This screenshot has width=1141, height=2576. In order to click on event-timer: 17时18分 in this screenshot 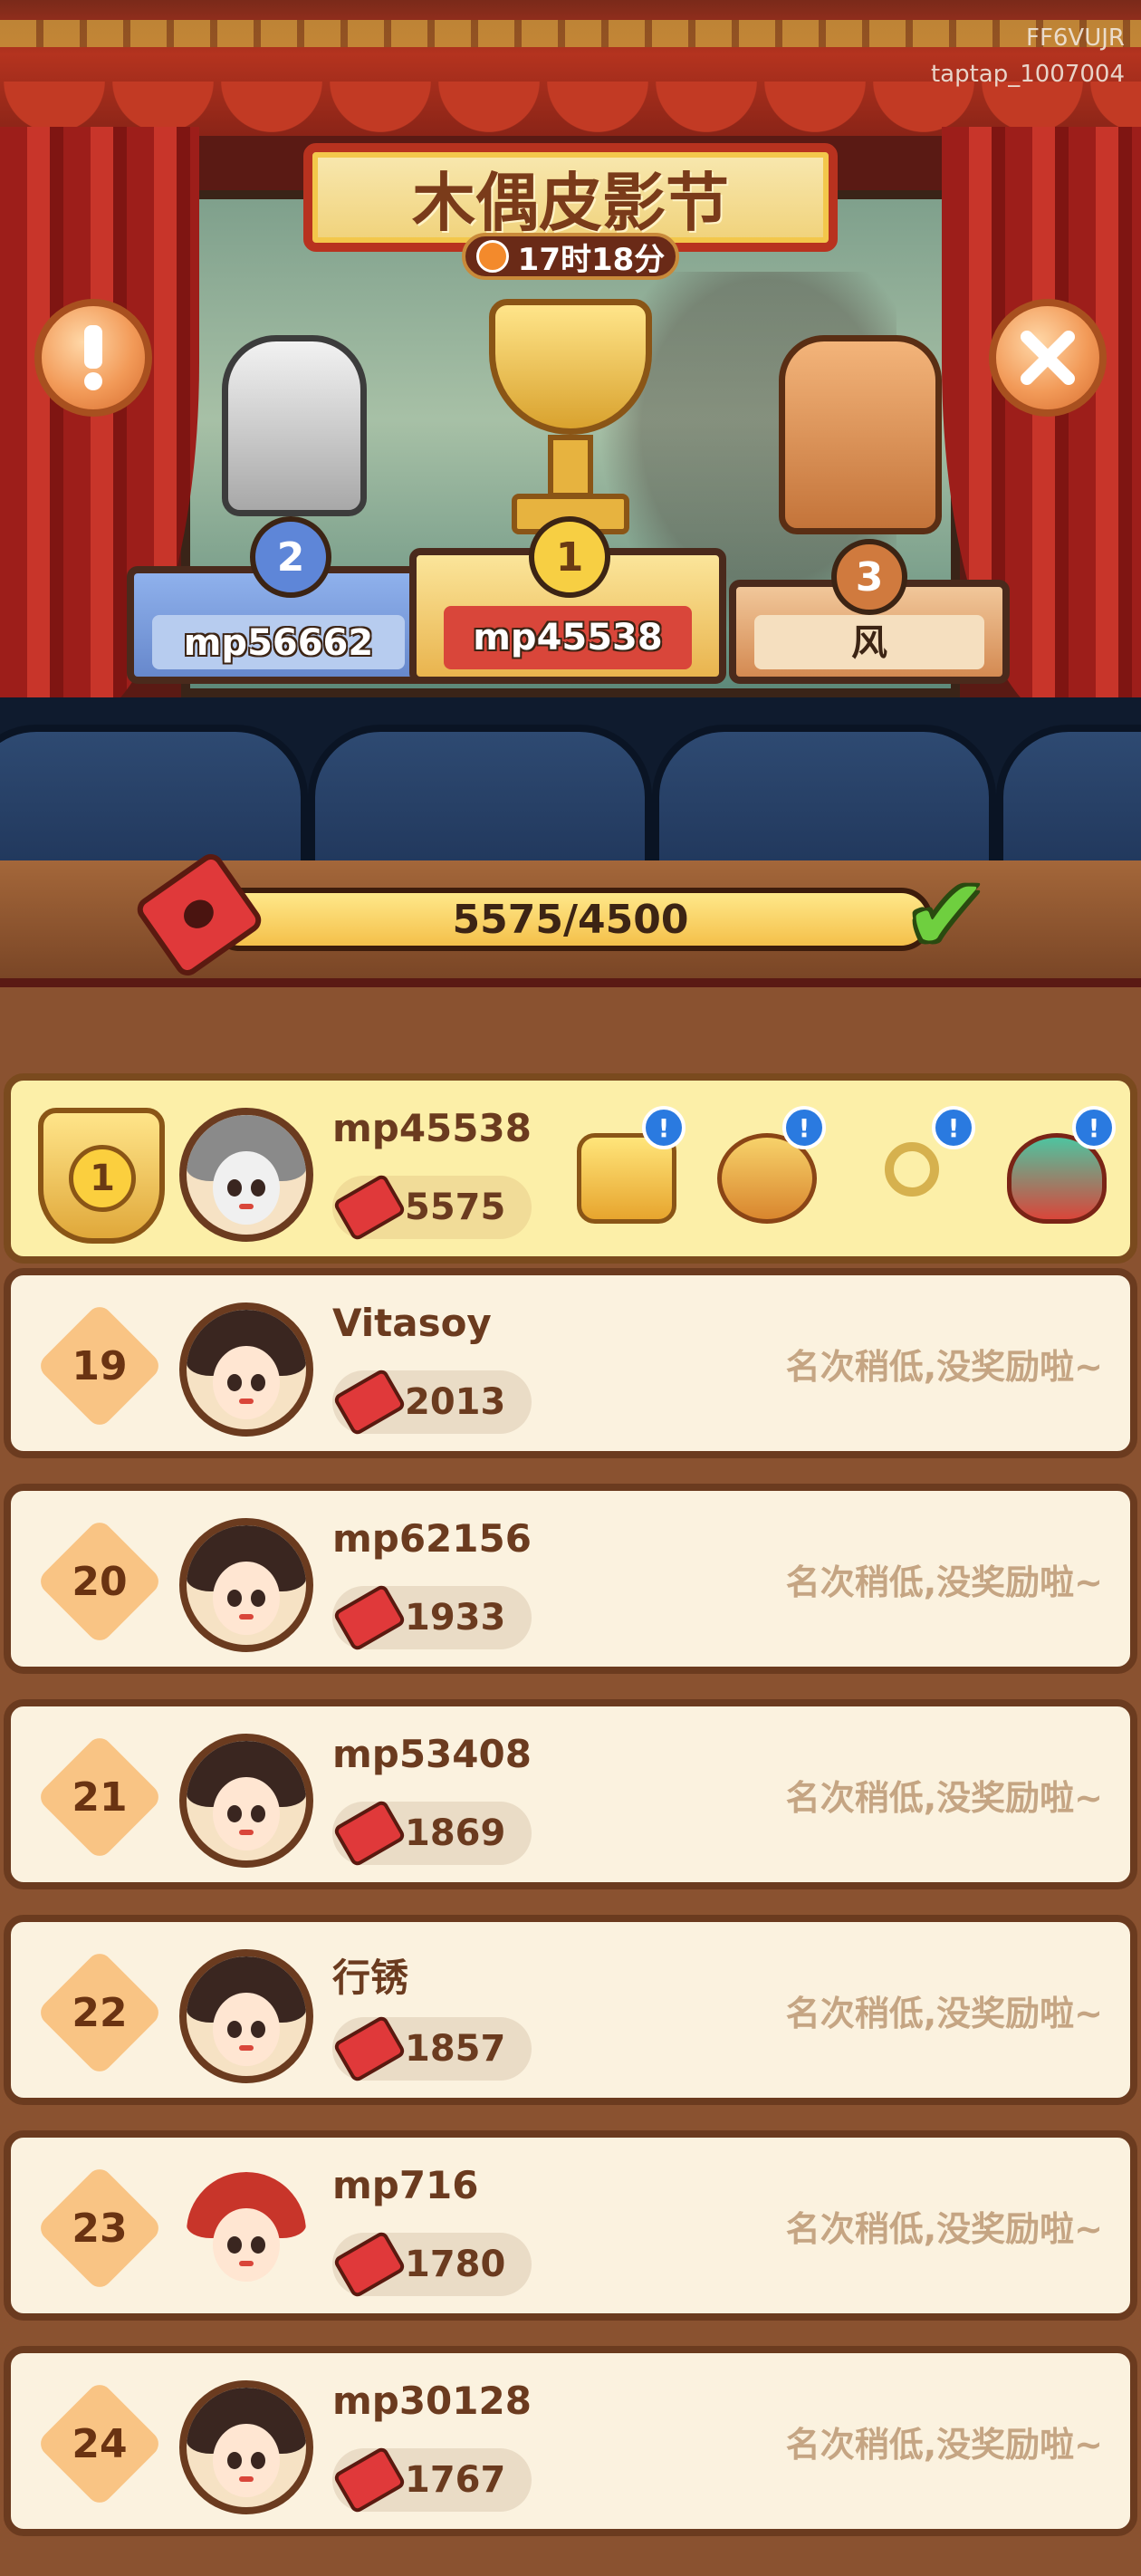, I will do `click(570, 256)`.